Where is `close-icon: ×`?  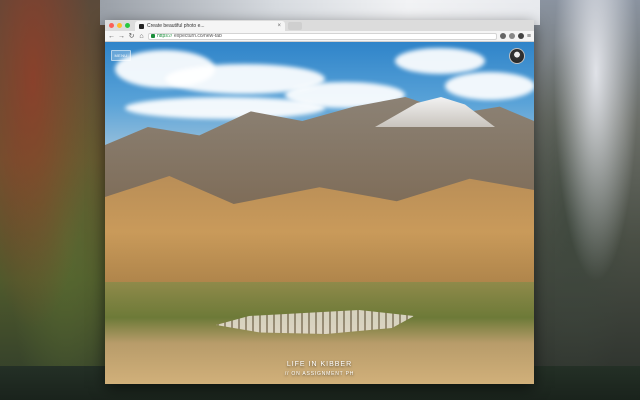 close-icon: × is located at coordinates (279, 26).